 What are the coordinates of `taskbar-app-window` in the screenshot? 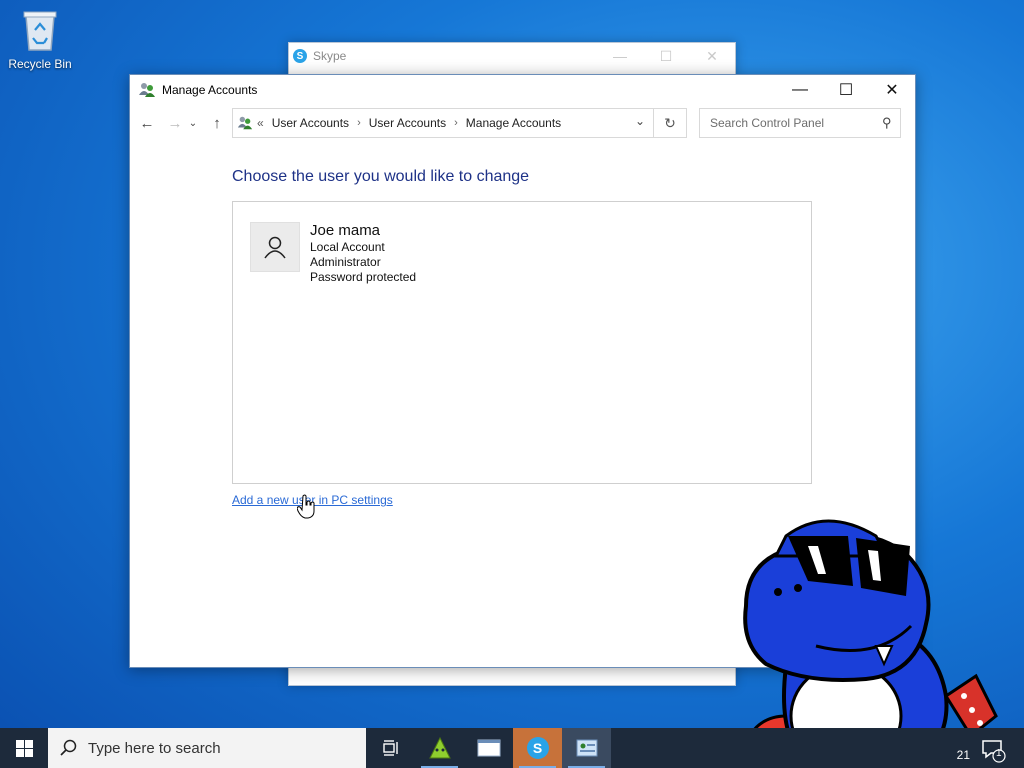 It's located at (488, 748).